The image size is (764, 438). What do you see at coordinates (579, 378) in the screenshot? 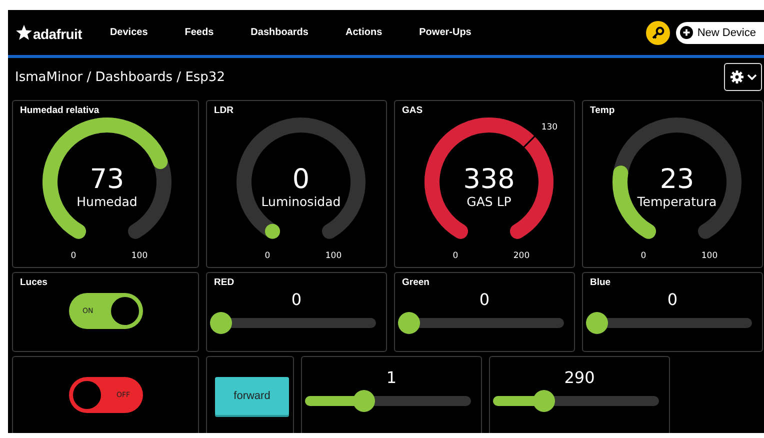
I see `slider-value: 290` at bounding box center [579, 378].